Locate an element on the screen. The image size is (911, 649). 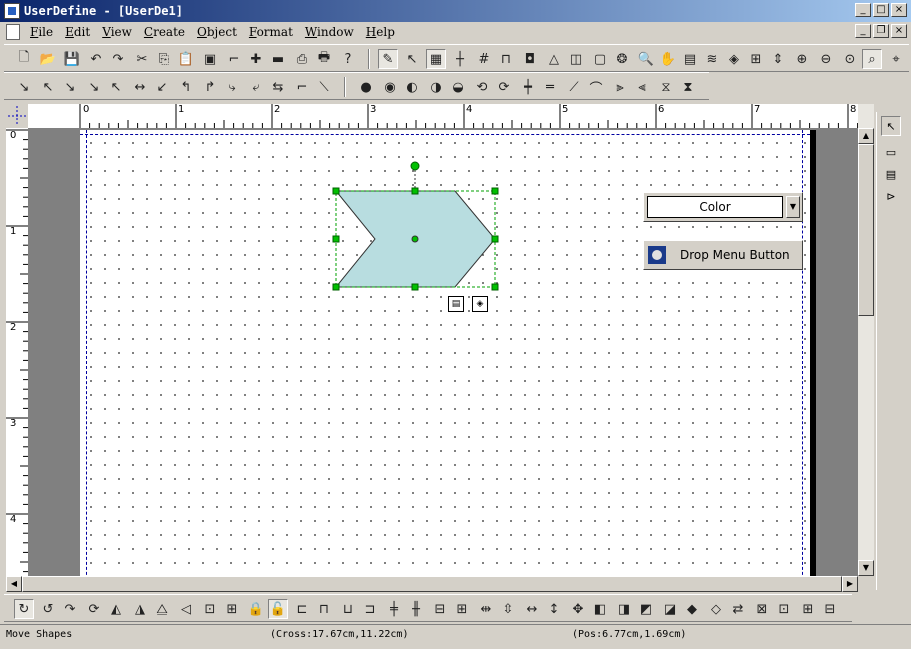
triangle-icon: △ is located at coordinates (554, 59).